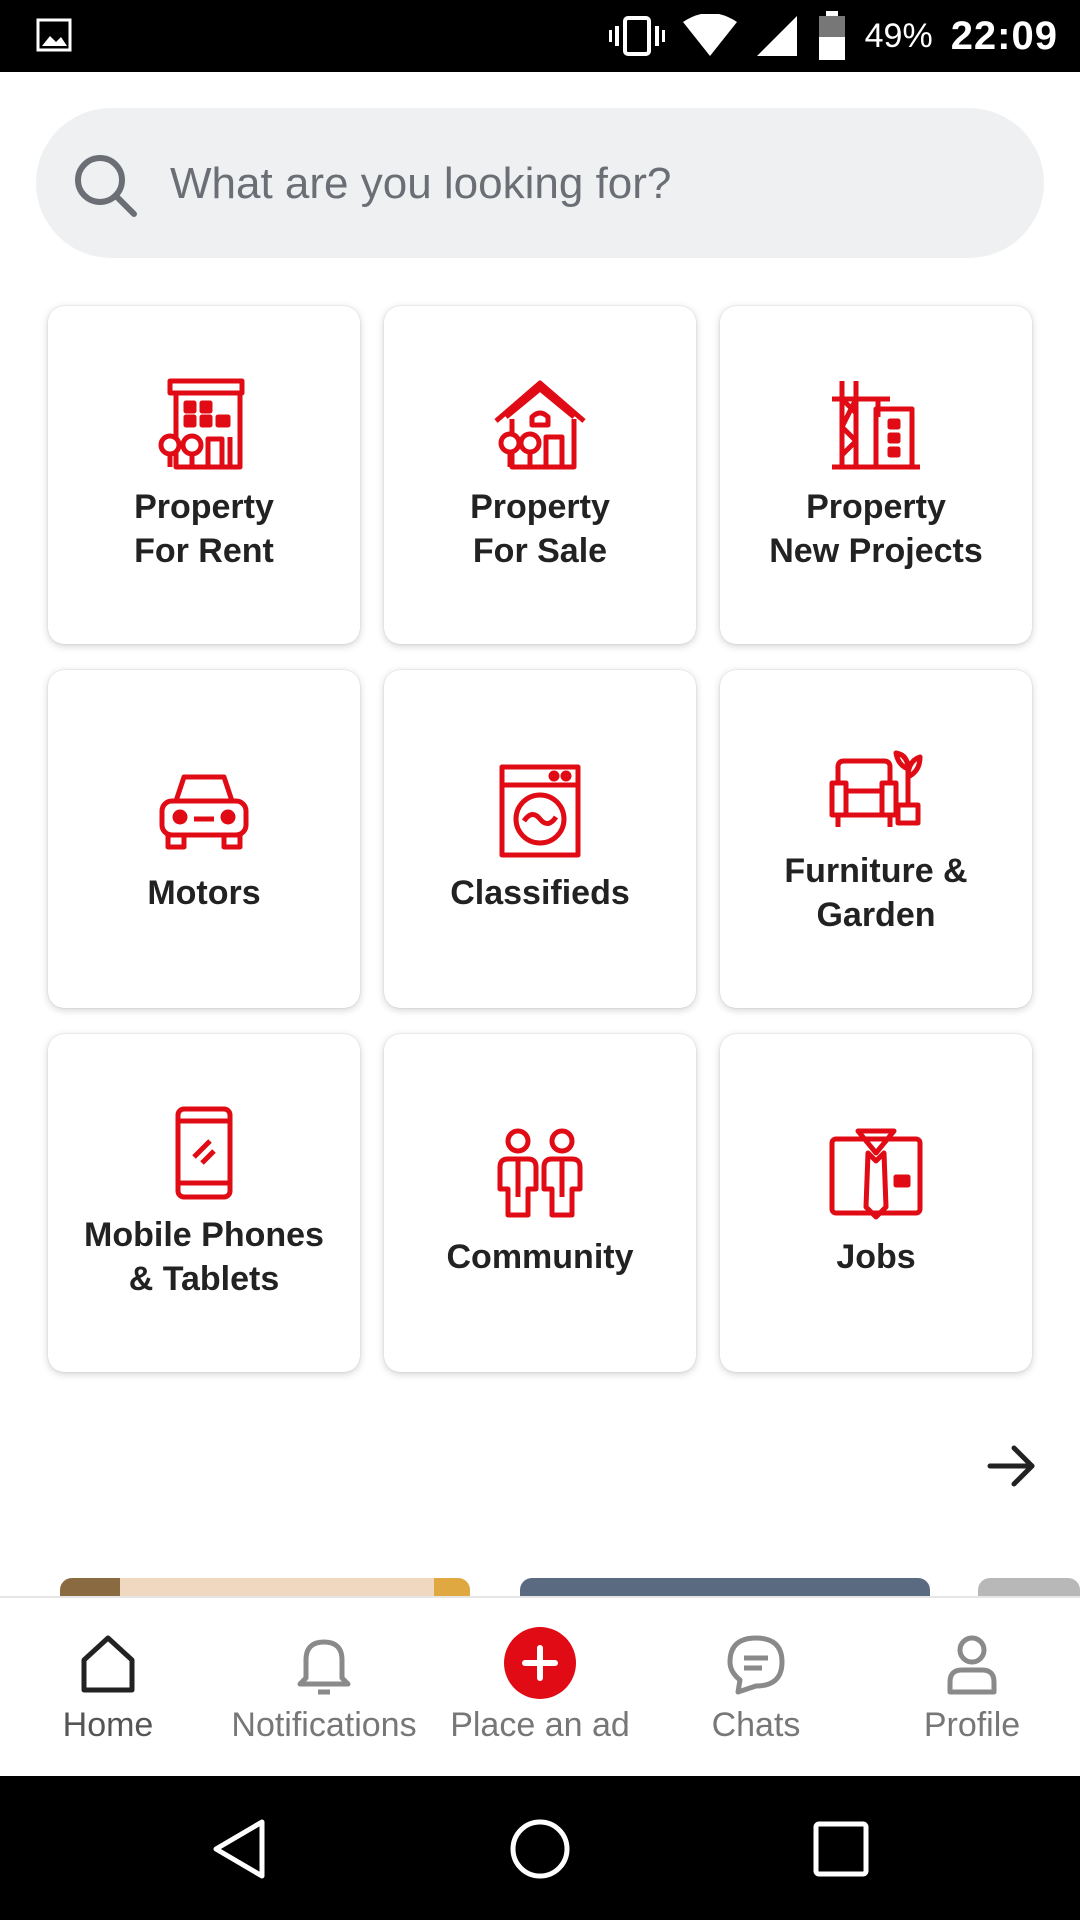 The width and height of the screenshot is (1080, 1920). I want to click on armchair-plant-icon, so click(876, 788).